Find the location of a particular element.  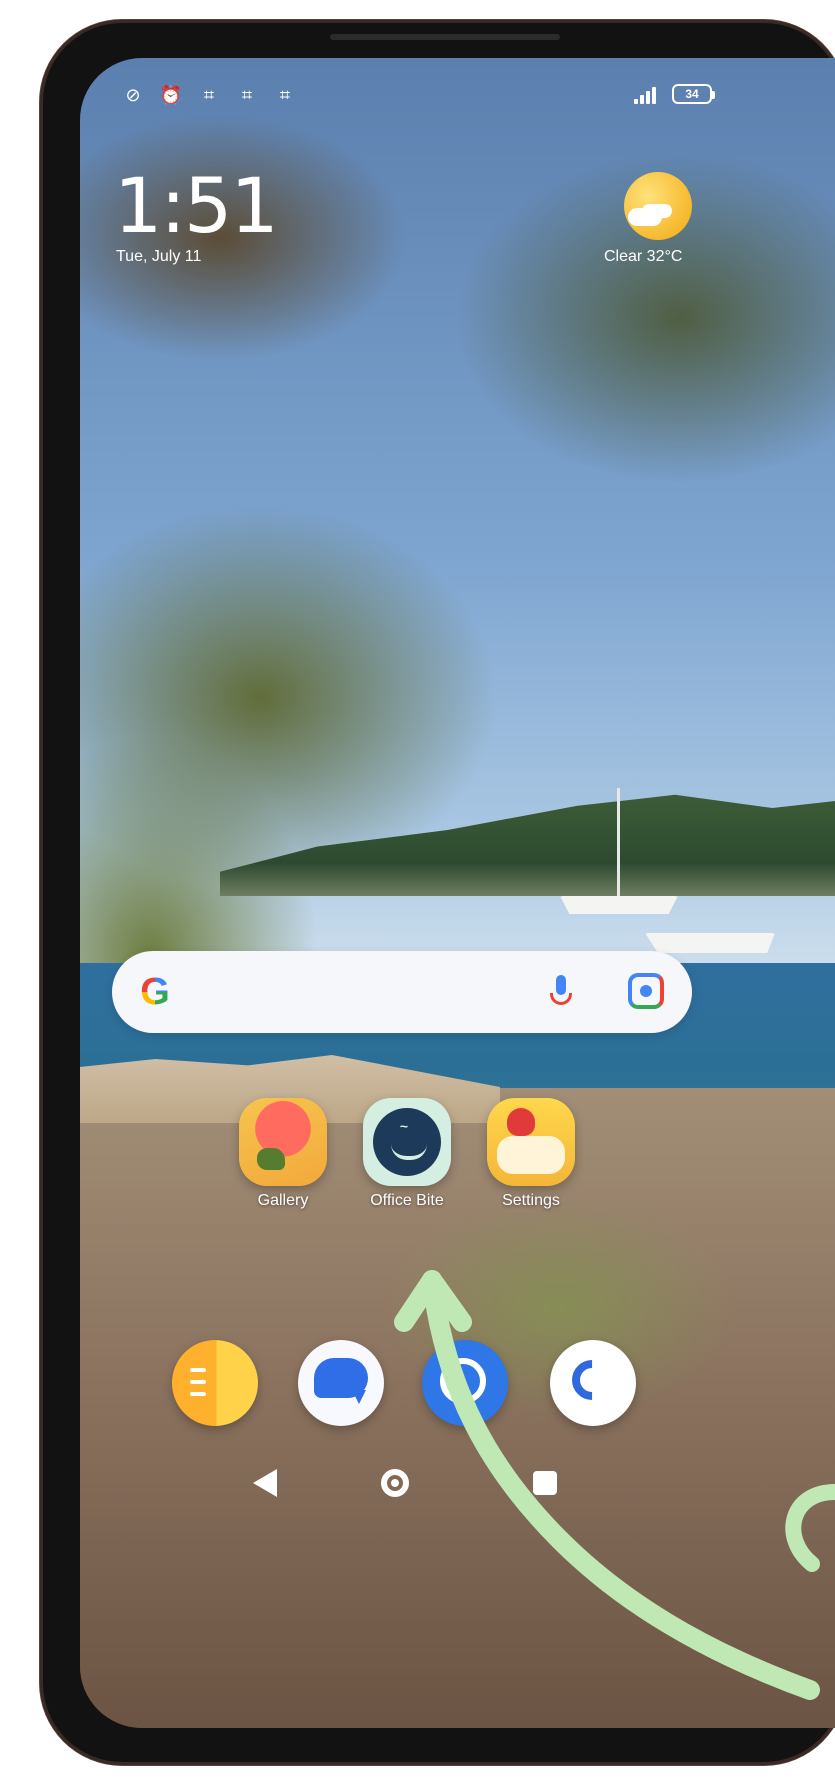

app-label: Settings is located at coordinates (531, 1200).